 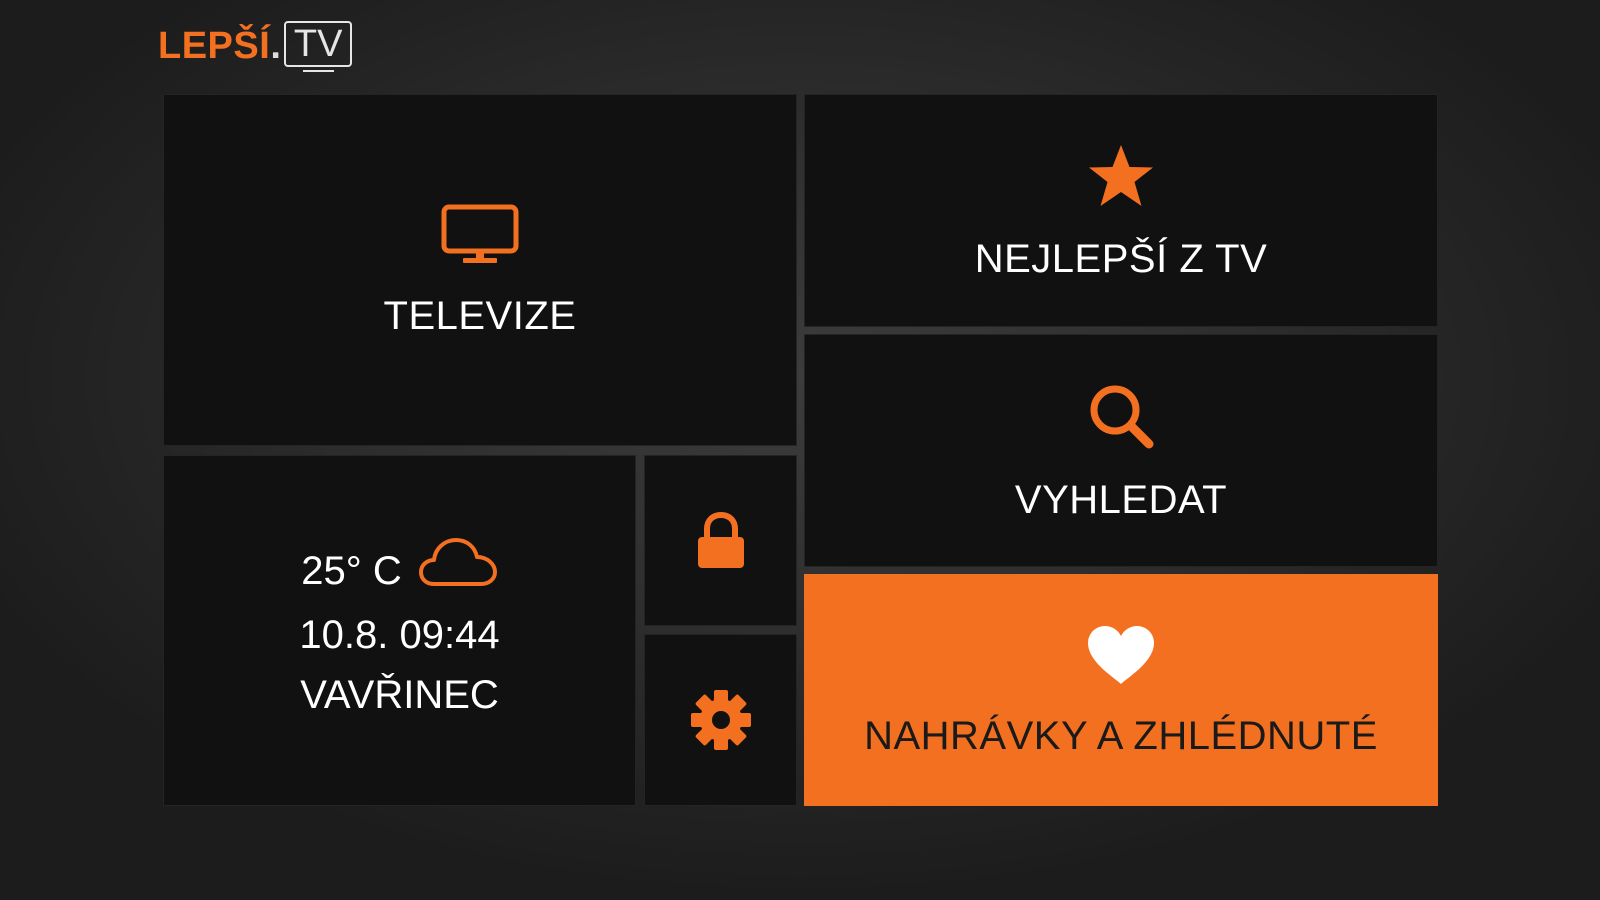 I want to click on tile-recordings-label: NAHRÁVKY A ZHLÉDNUTÉ, so click(x=1121, y=736).